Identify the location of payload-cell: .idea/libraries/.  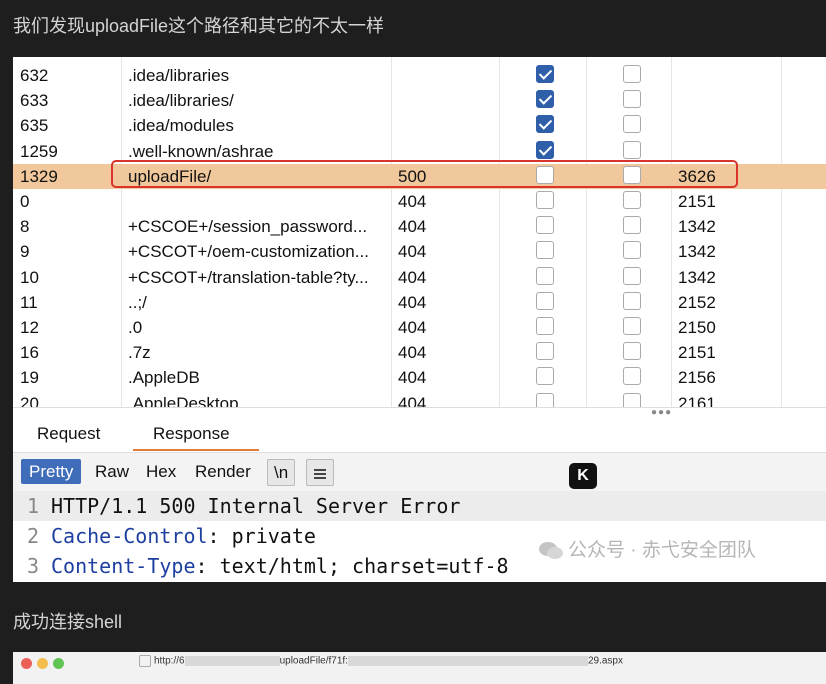
(181, 101).